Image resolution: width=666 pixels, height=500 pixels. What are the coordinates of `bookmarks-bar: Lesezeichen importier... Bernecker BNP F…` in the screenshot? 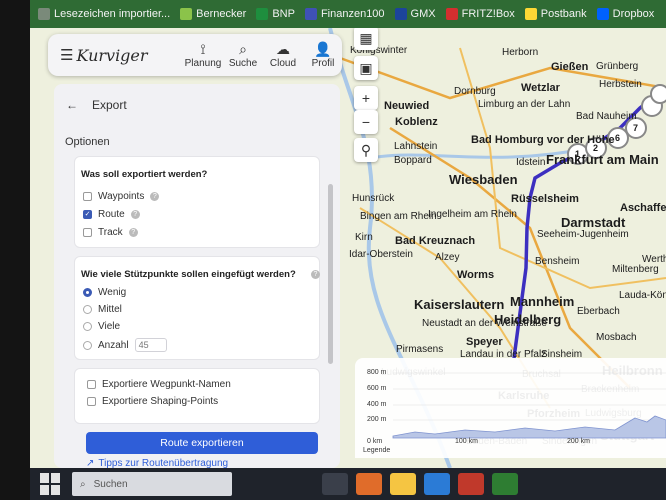 It's located at (348, 14).